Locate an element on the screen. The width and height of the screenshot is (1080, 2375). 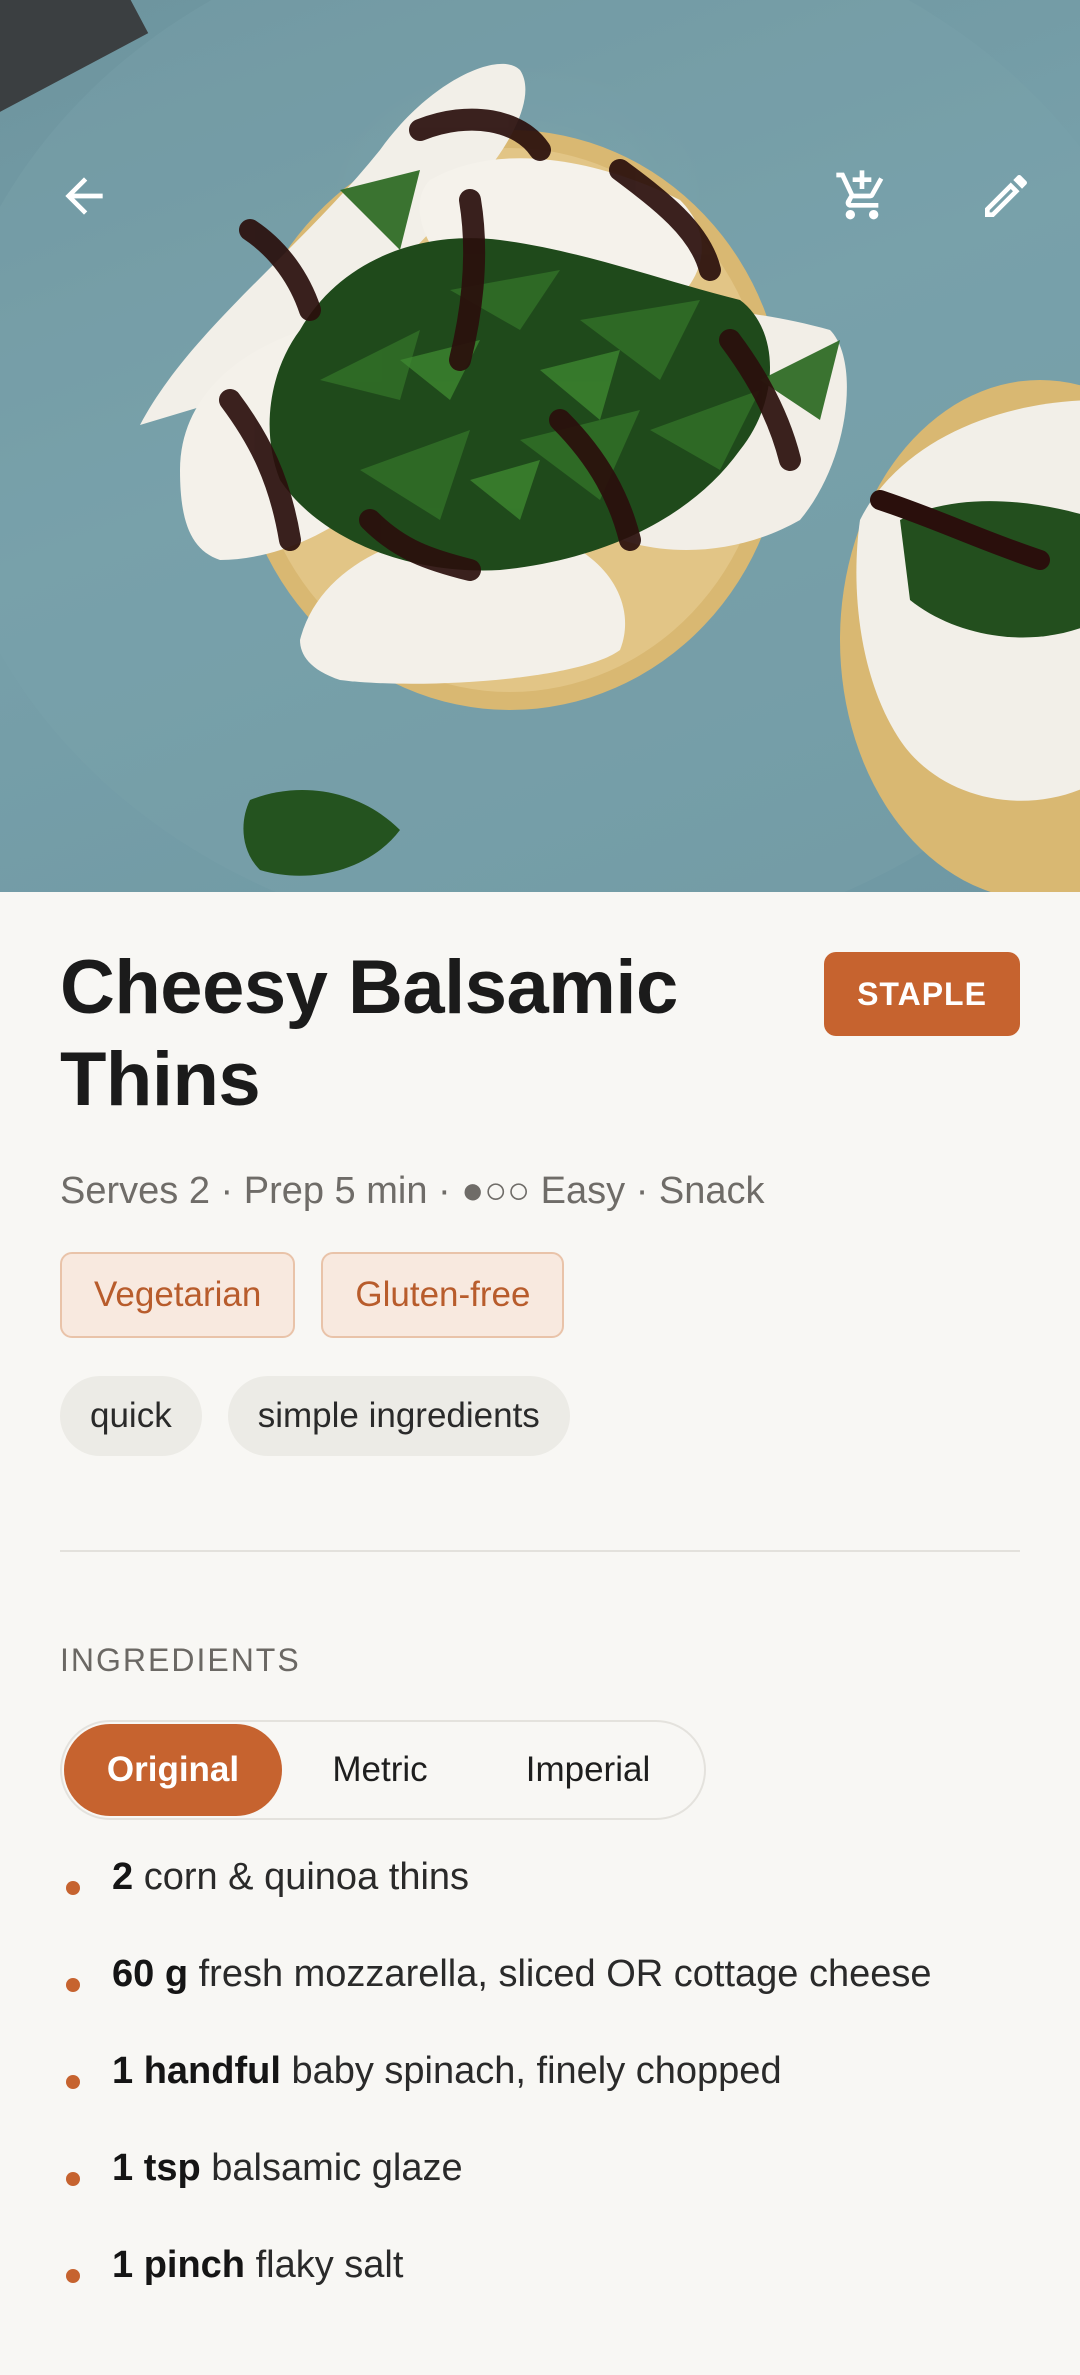
unit-option-original: Original is located at coordinates (173, 1770).